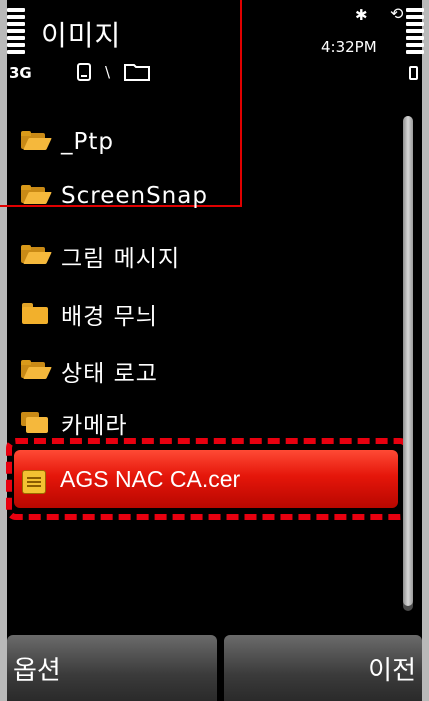 Image resolution: width=429 pixels, height=701 pixels. I want to click on closed-folder-icon, so click(35, 314).